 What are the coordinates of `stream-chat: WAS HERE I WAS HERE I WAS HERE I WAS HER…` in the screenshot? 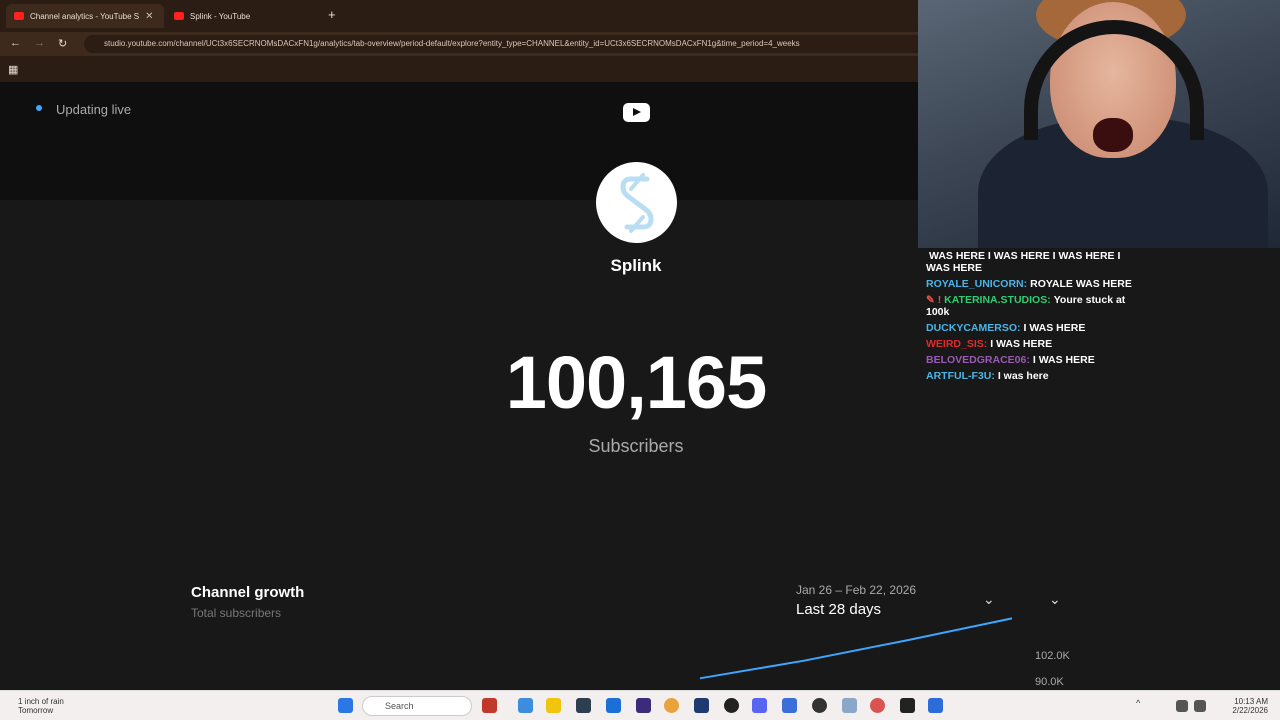 It's located at (1031, 318).